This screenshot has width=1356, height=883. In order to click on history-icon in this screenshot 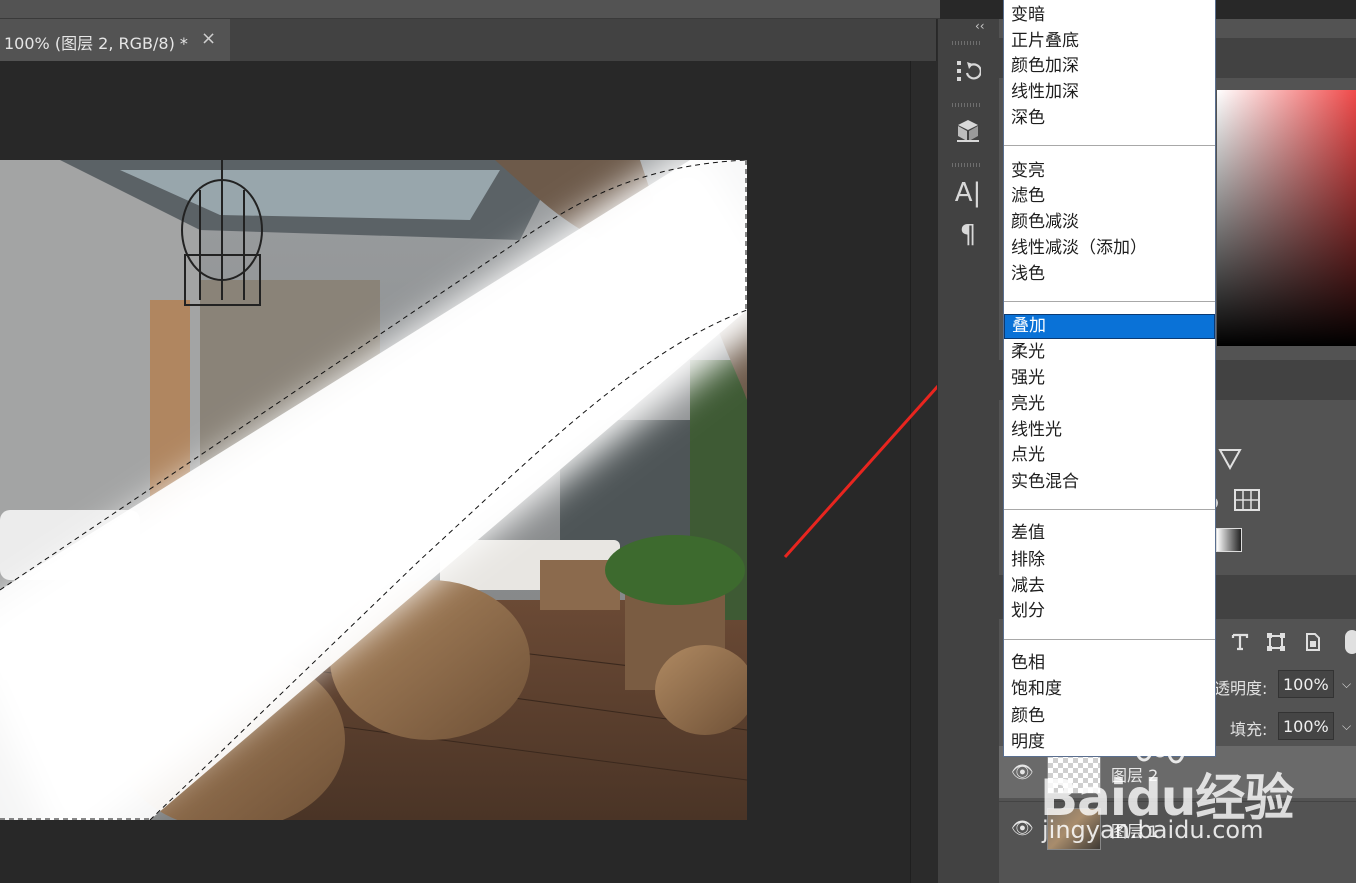, I will do `click(968, 72)`.